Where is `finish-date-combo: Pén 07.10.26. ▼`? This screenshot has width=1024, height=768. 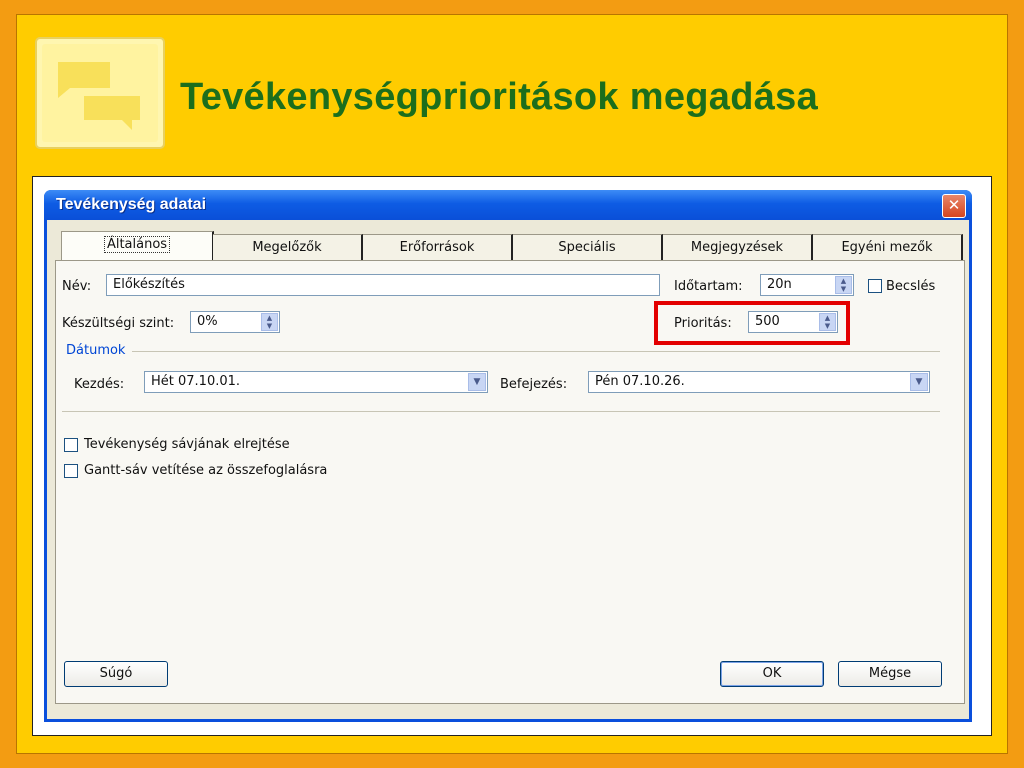
finish-date-combo: Pén 07.10.26. ▼ is located at coordinates (759, 382).